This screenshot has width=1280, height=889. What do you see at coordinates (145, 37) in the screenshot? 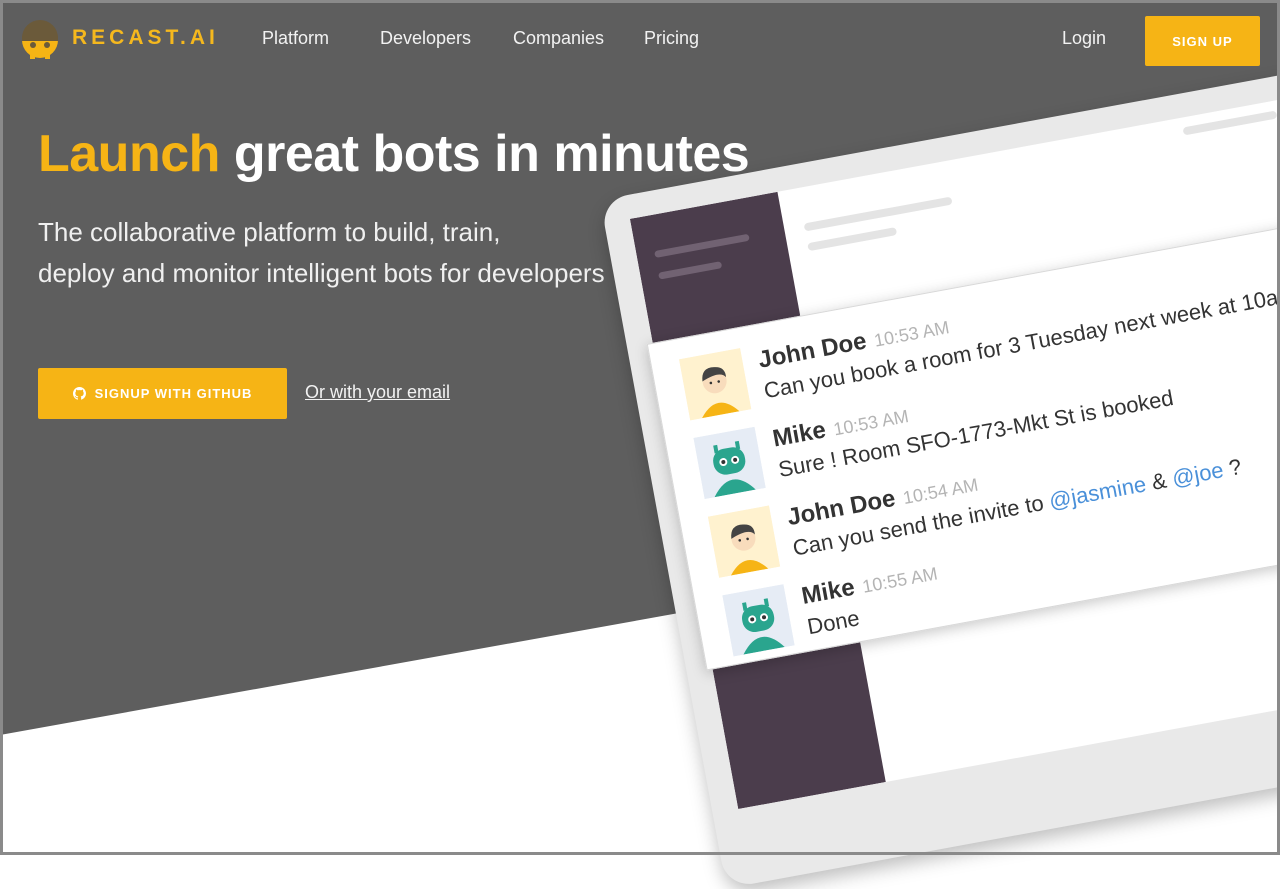
I see `brand-name: RECAST.AI` at bounding box center [145, 37].